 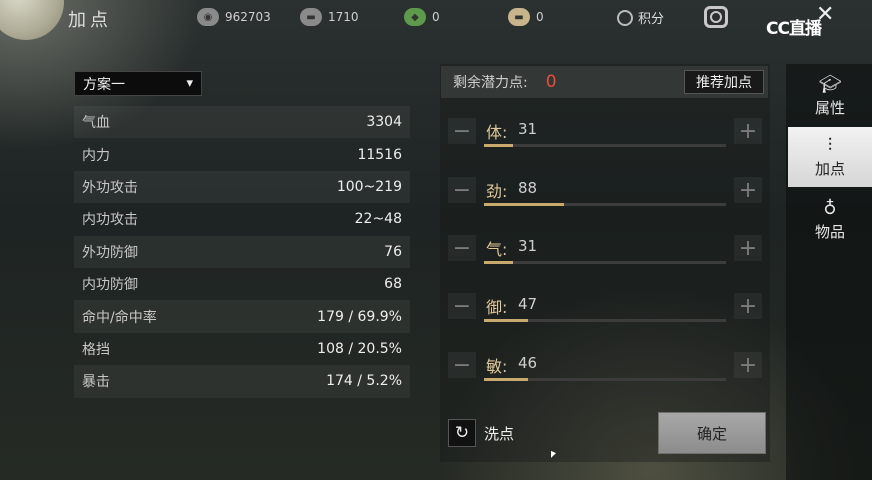 I want to click on score-button: 积分, so click(x=640, y=17).